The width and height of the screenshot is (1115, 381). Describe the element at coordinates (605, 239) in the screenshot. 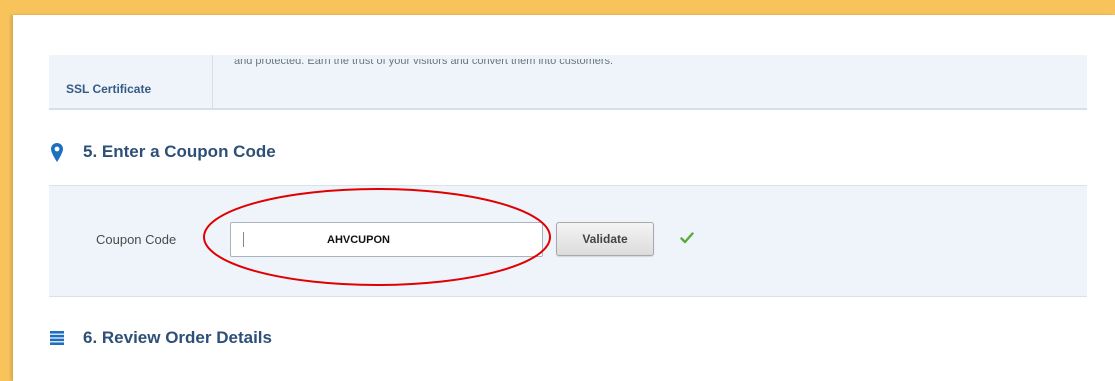

I see `validate-button: Validate` at that location.